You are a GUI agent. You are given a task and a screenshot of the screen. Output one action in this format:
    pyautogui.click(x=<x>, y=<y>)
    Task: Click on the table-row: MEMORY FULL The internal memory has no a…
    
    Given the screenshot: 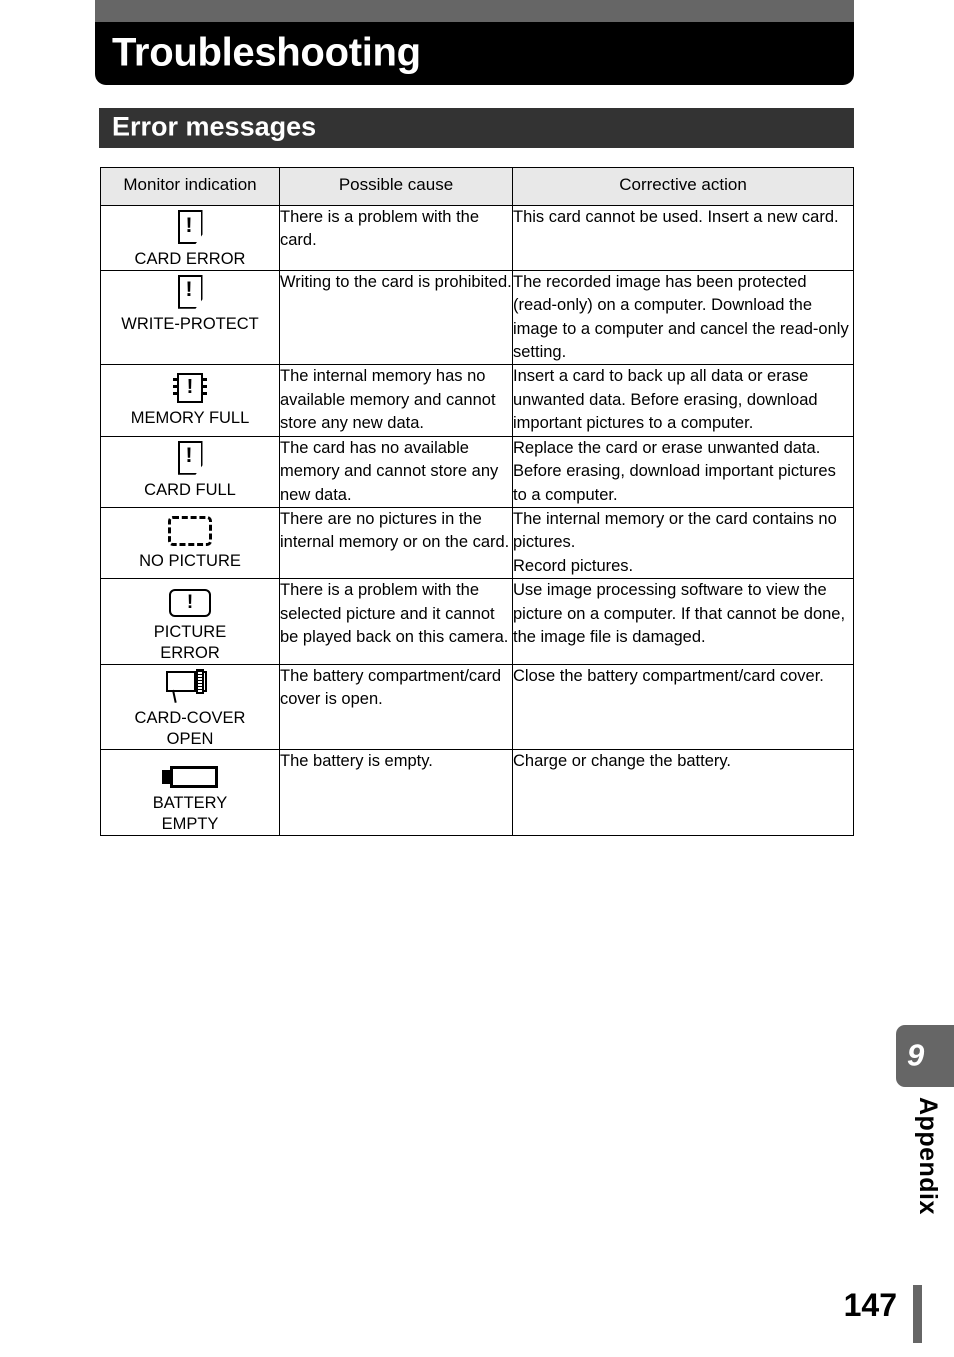 What is the action you would take?
    pyautogui.click(x=477, y=400)
    